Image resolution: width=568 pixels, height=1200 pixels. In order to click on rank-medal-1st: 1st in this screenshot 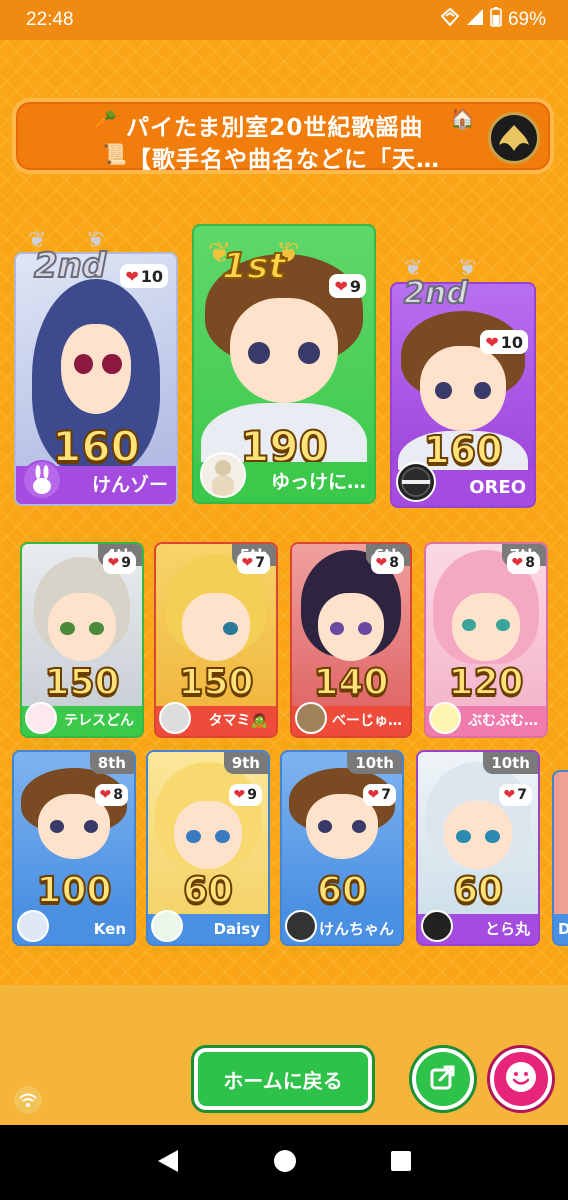, I will do `click(254, 266)`.